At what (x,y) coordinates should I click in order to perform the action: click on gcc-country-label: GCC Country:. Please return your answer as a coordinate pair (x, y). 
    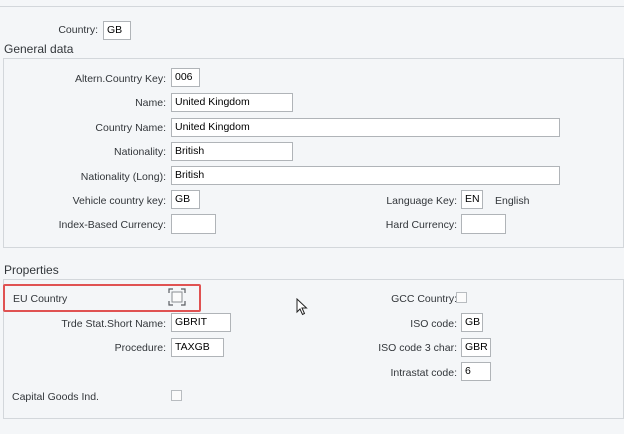
    Looking at the image, I should click on (424, 299).